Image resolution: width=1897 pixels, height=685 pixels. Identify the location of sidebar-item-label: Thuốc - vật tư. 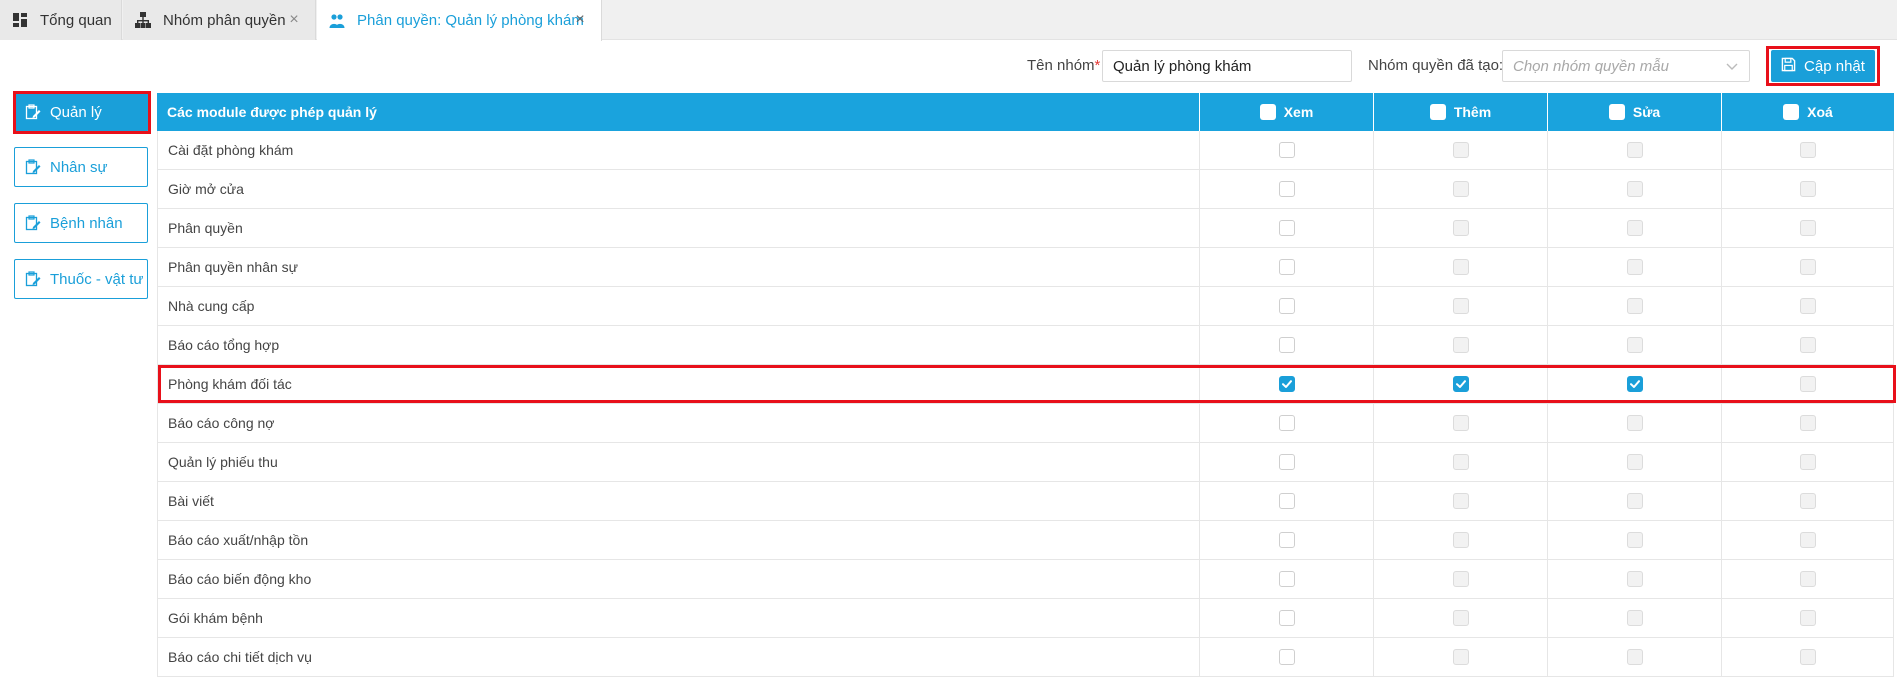
(97, 279).